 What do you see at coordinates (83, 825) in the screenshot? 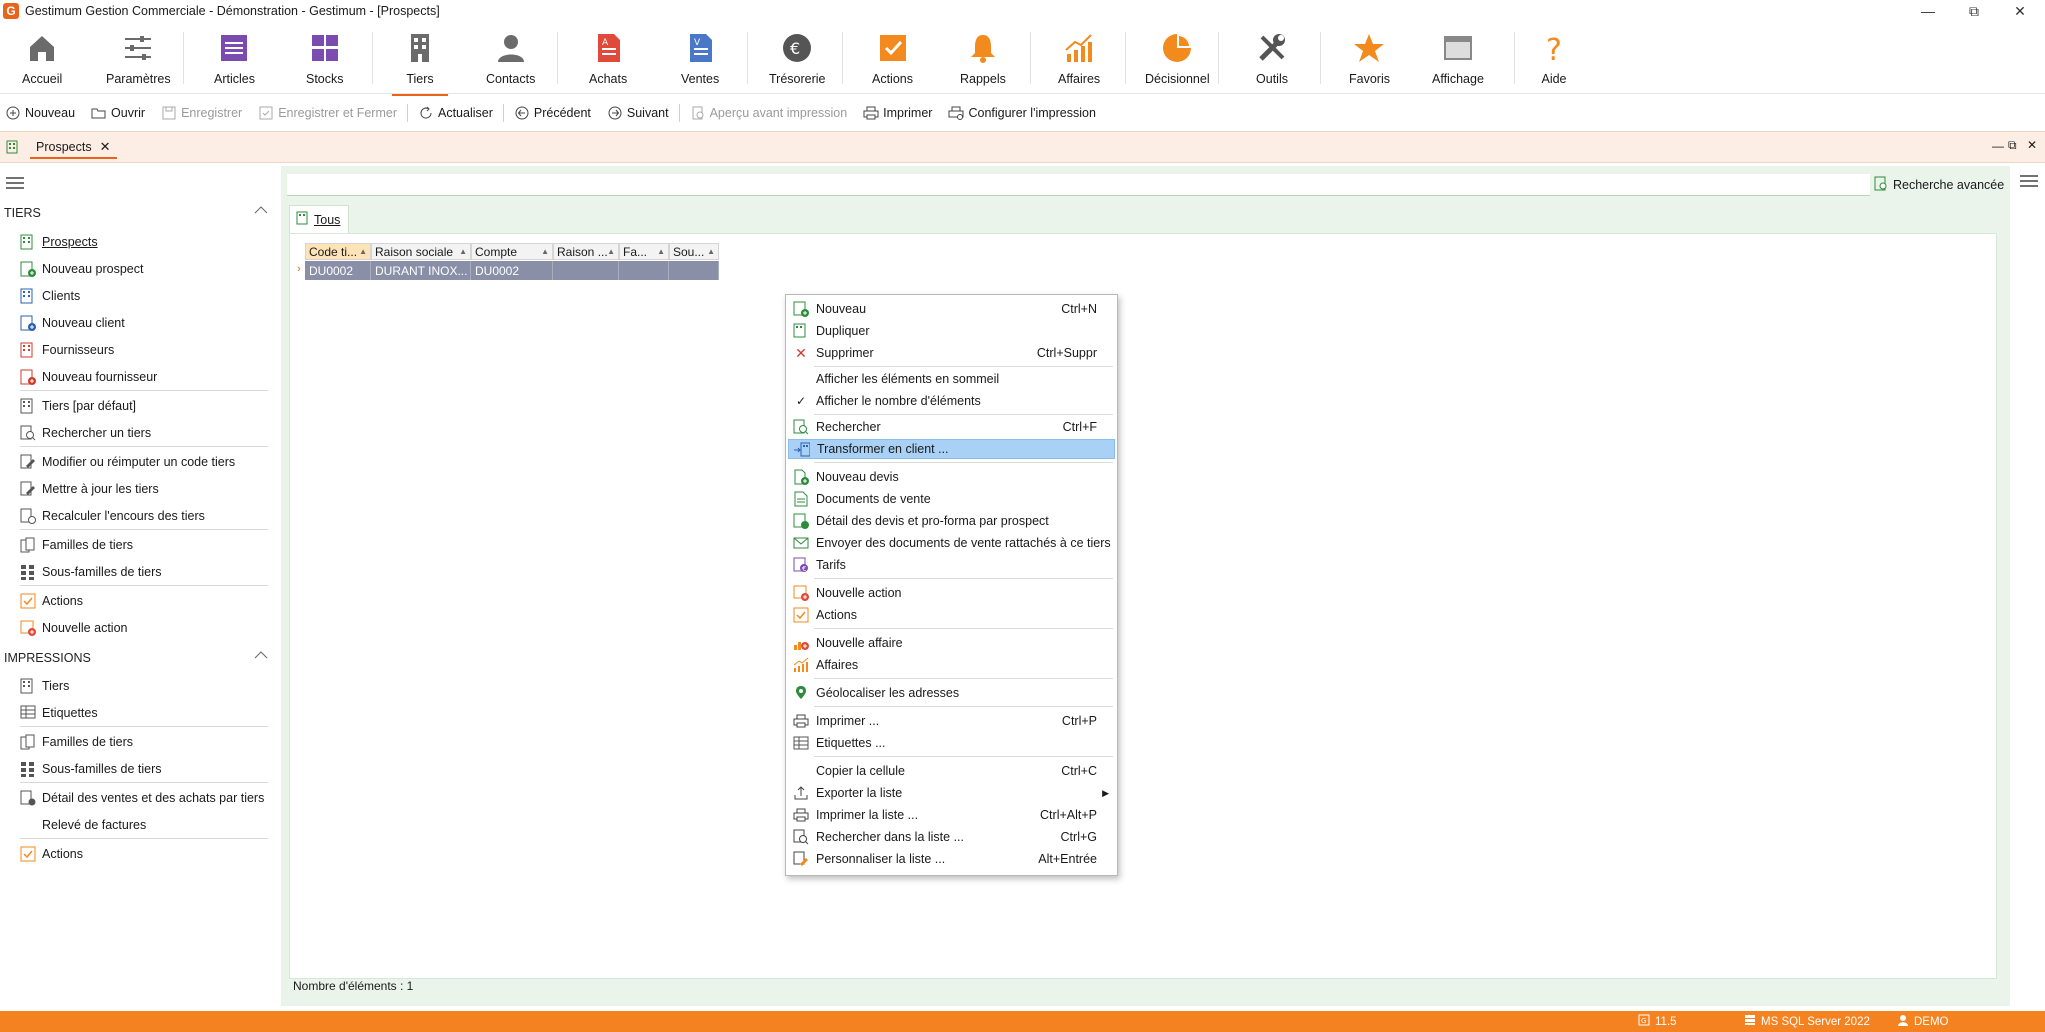
I see `sidebar-item-releve: Relevé de factures` at bounding box center [83, 825].